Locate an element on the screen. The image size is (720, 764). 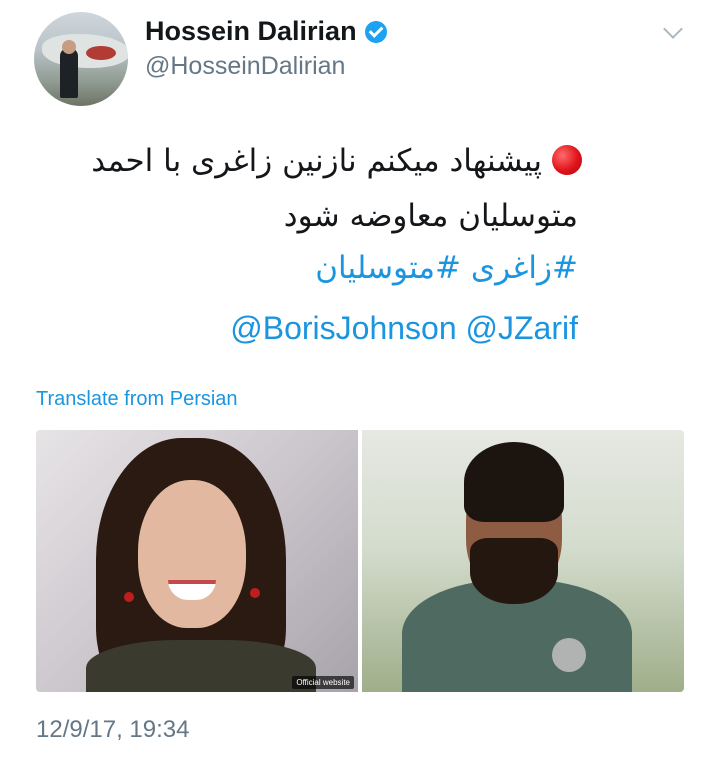
photo-face is located at coordinates (192, 554).